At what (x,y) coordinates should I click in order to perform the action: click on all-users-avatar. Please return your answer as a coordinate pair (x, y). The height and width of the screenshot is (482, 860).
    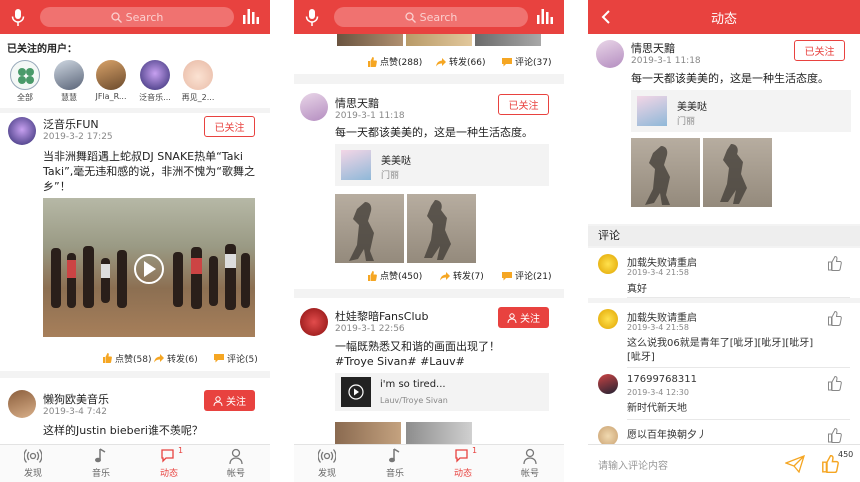
    Looking at the image, I should click on (25, 75).